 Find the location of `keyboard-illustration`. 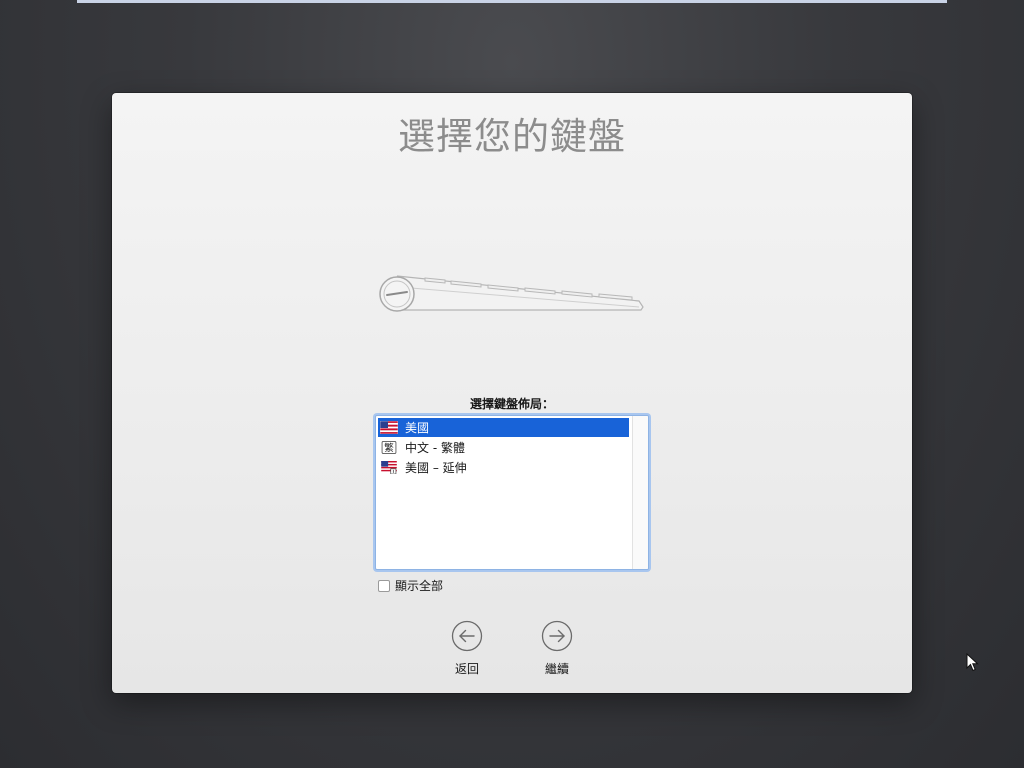

keyboard-illustration is located at coordinates (511, 293).